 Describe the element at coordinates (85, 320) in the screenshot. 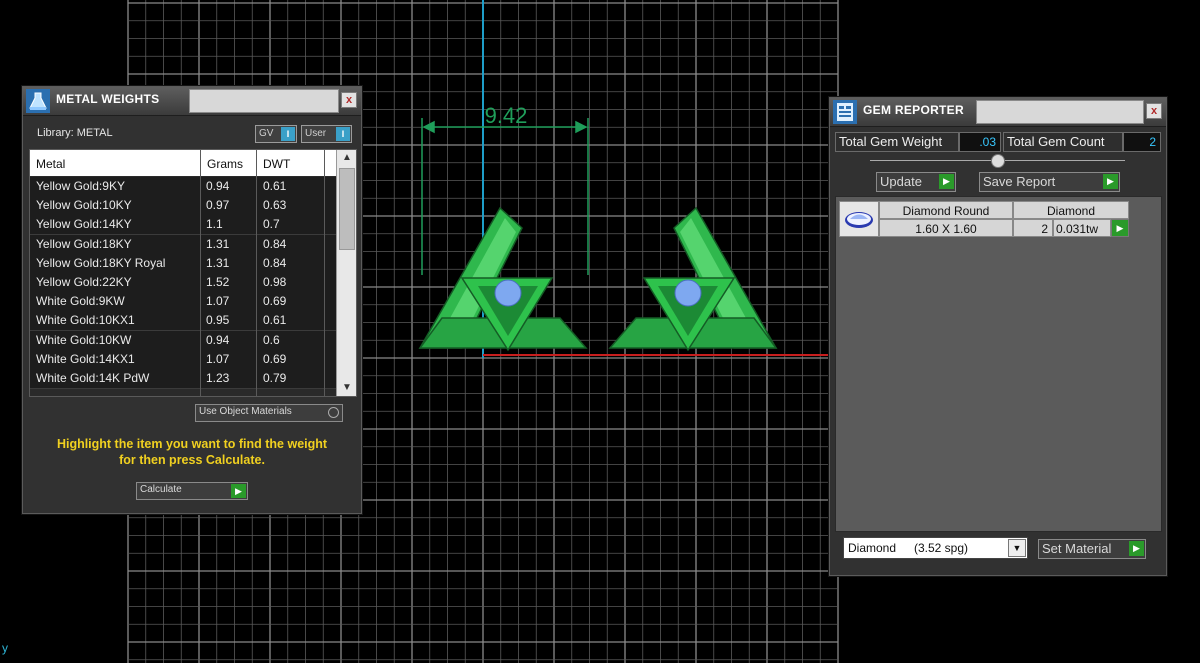

I see `metal-name-cell: White Gold:10KX1` at that location.